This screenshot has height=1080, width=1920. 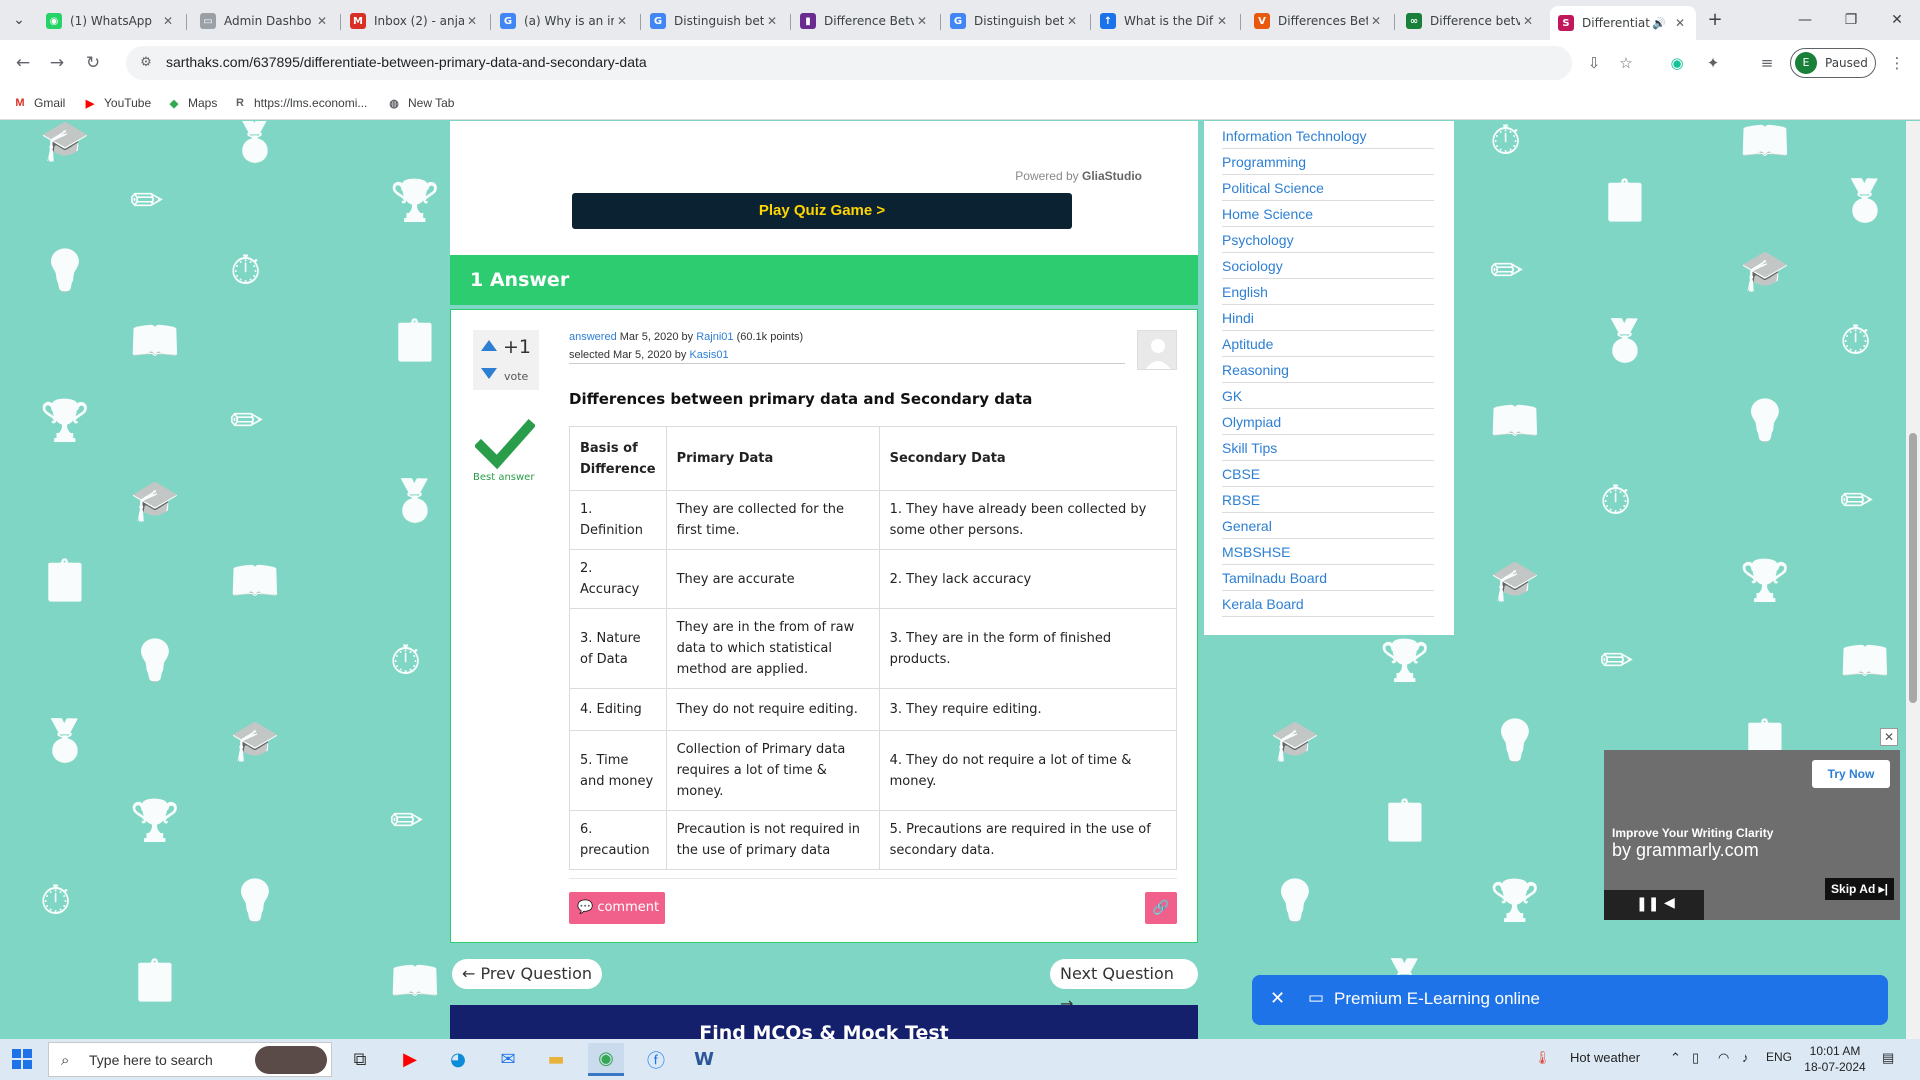 I want to click on wifi-icon: ◠, so click(x=1723, y=1058).